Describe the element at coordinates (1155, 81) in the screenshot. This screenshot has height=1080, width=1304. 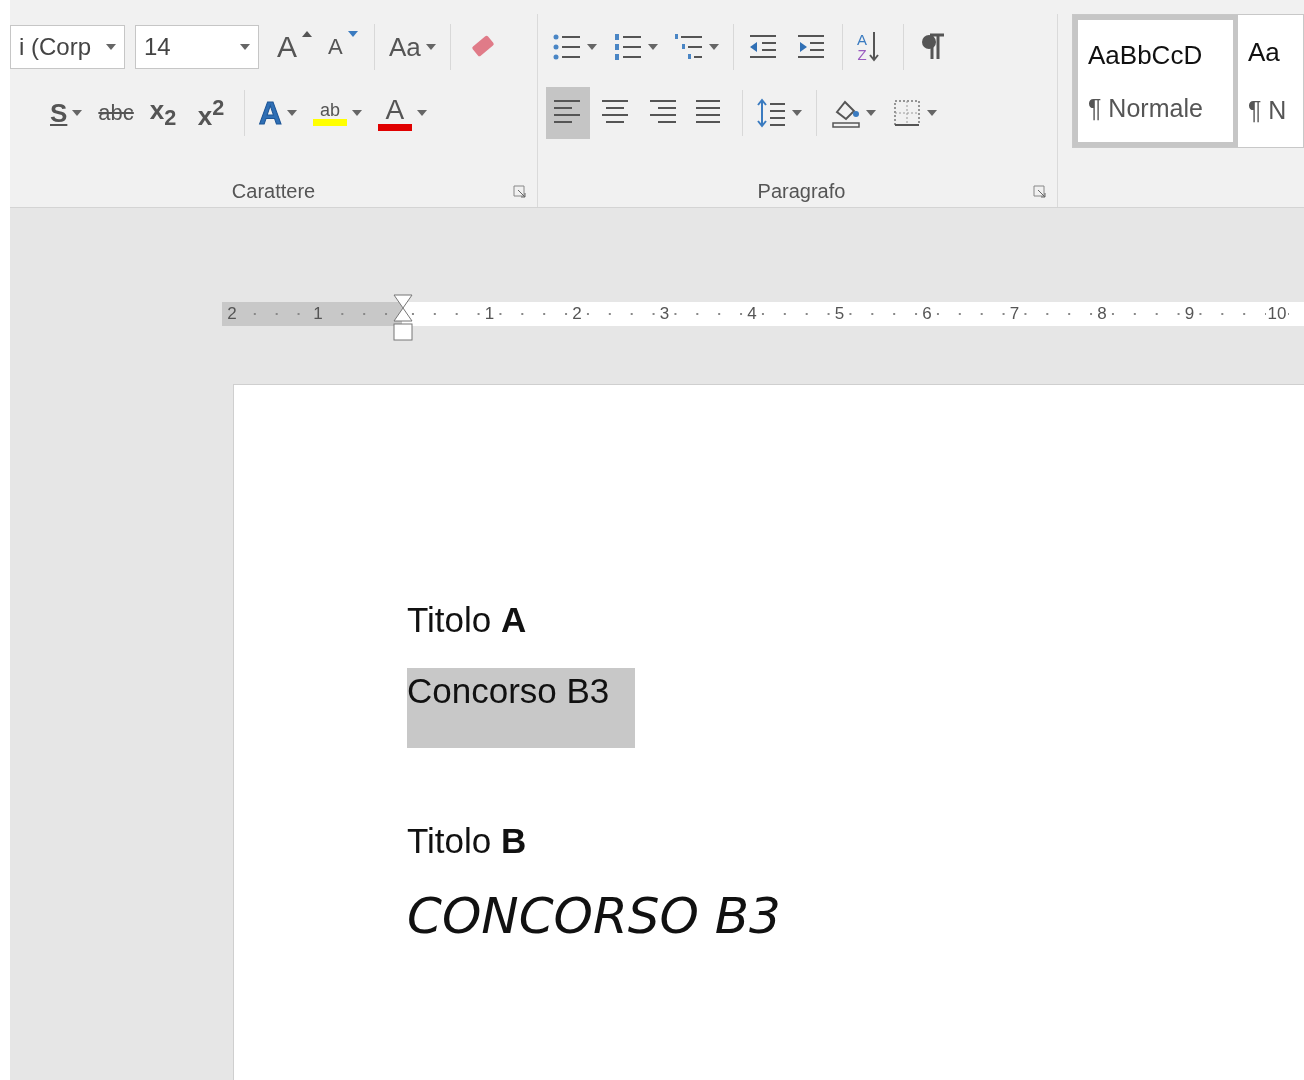
I see `style-tile: AaBbCcD ¶ Normale` at that location.